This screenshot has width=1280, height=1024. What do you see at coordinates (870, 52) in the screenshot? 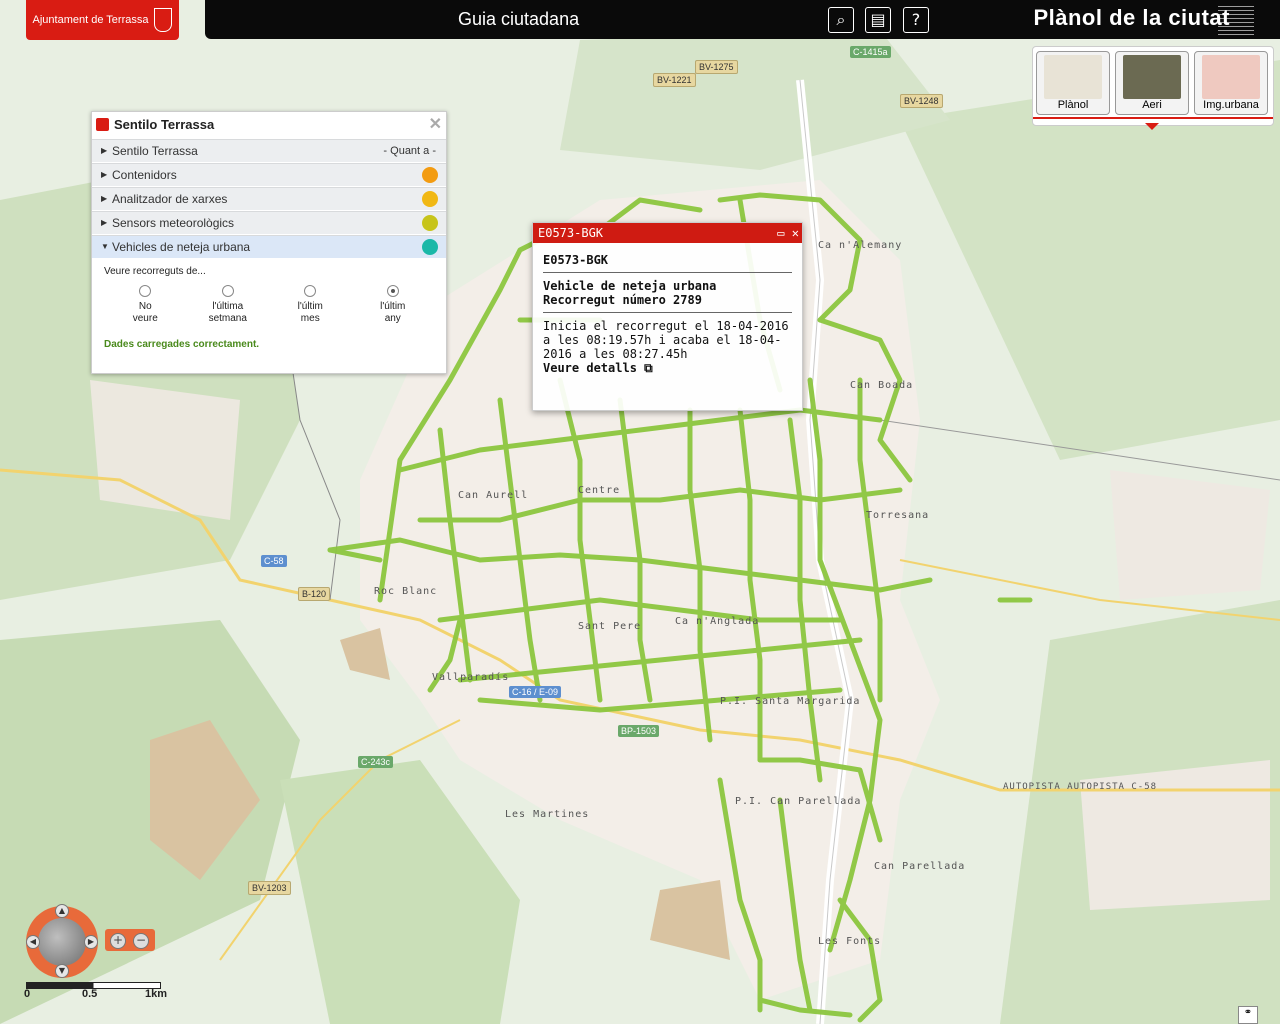
I see `road-badge: C-1415a` at bounding box center [870, 52].